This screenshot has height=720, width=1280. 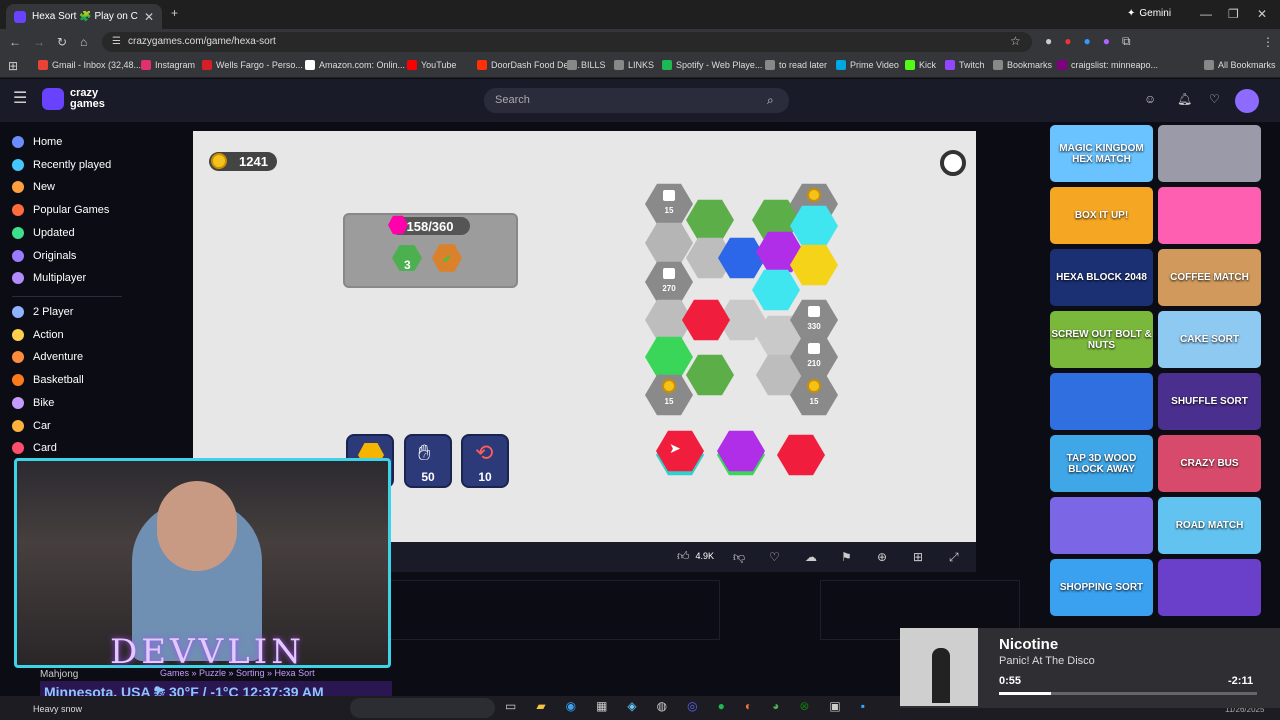 What do you see at coordinates (920, 65) in the screenshot?
I see `bookmark-item: Kick` at bounding box center [920, 65].